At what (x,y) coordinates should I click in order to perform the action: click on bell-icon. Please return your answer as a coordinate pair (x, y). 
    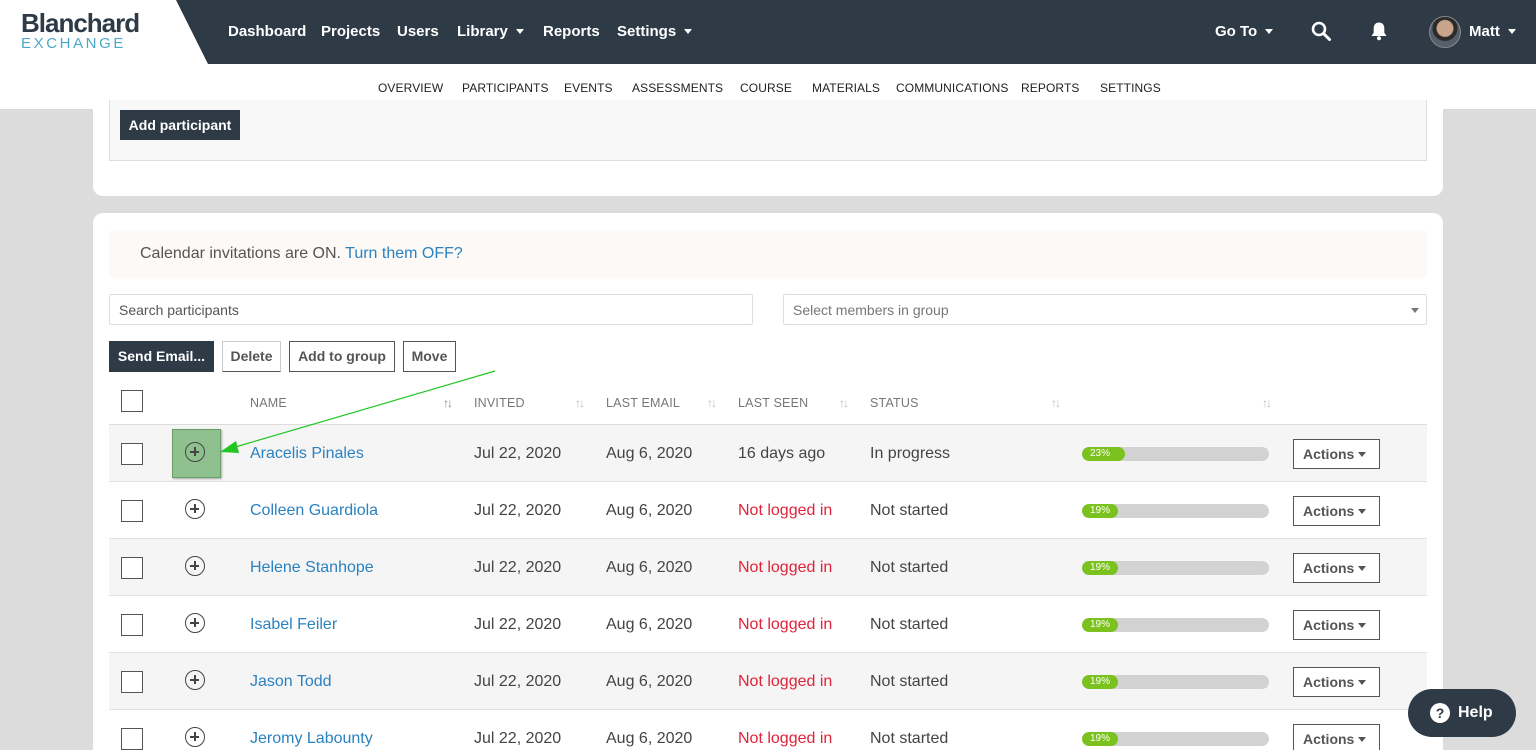
    Looking at the image, I should click on (1379, 31).